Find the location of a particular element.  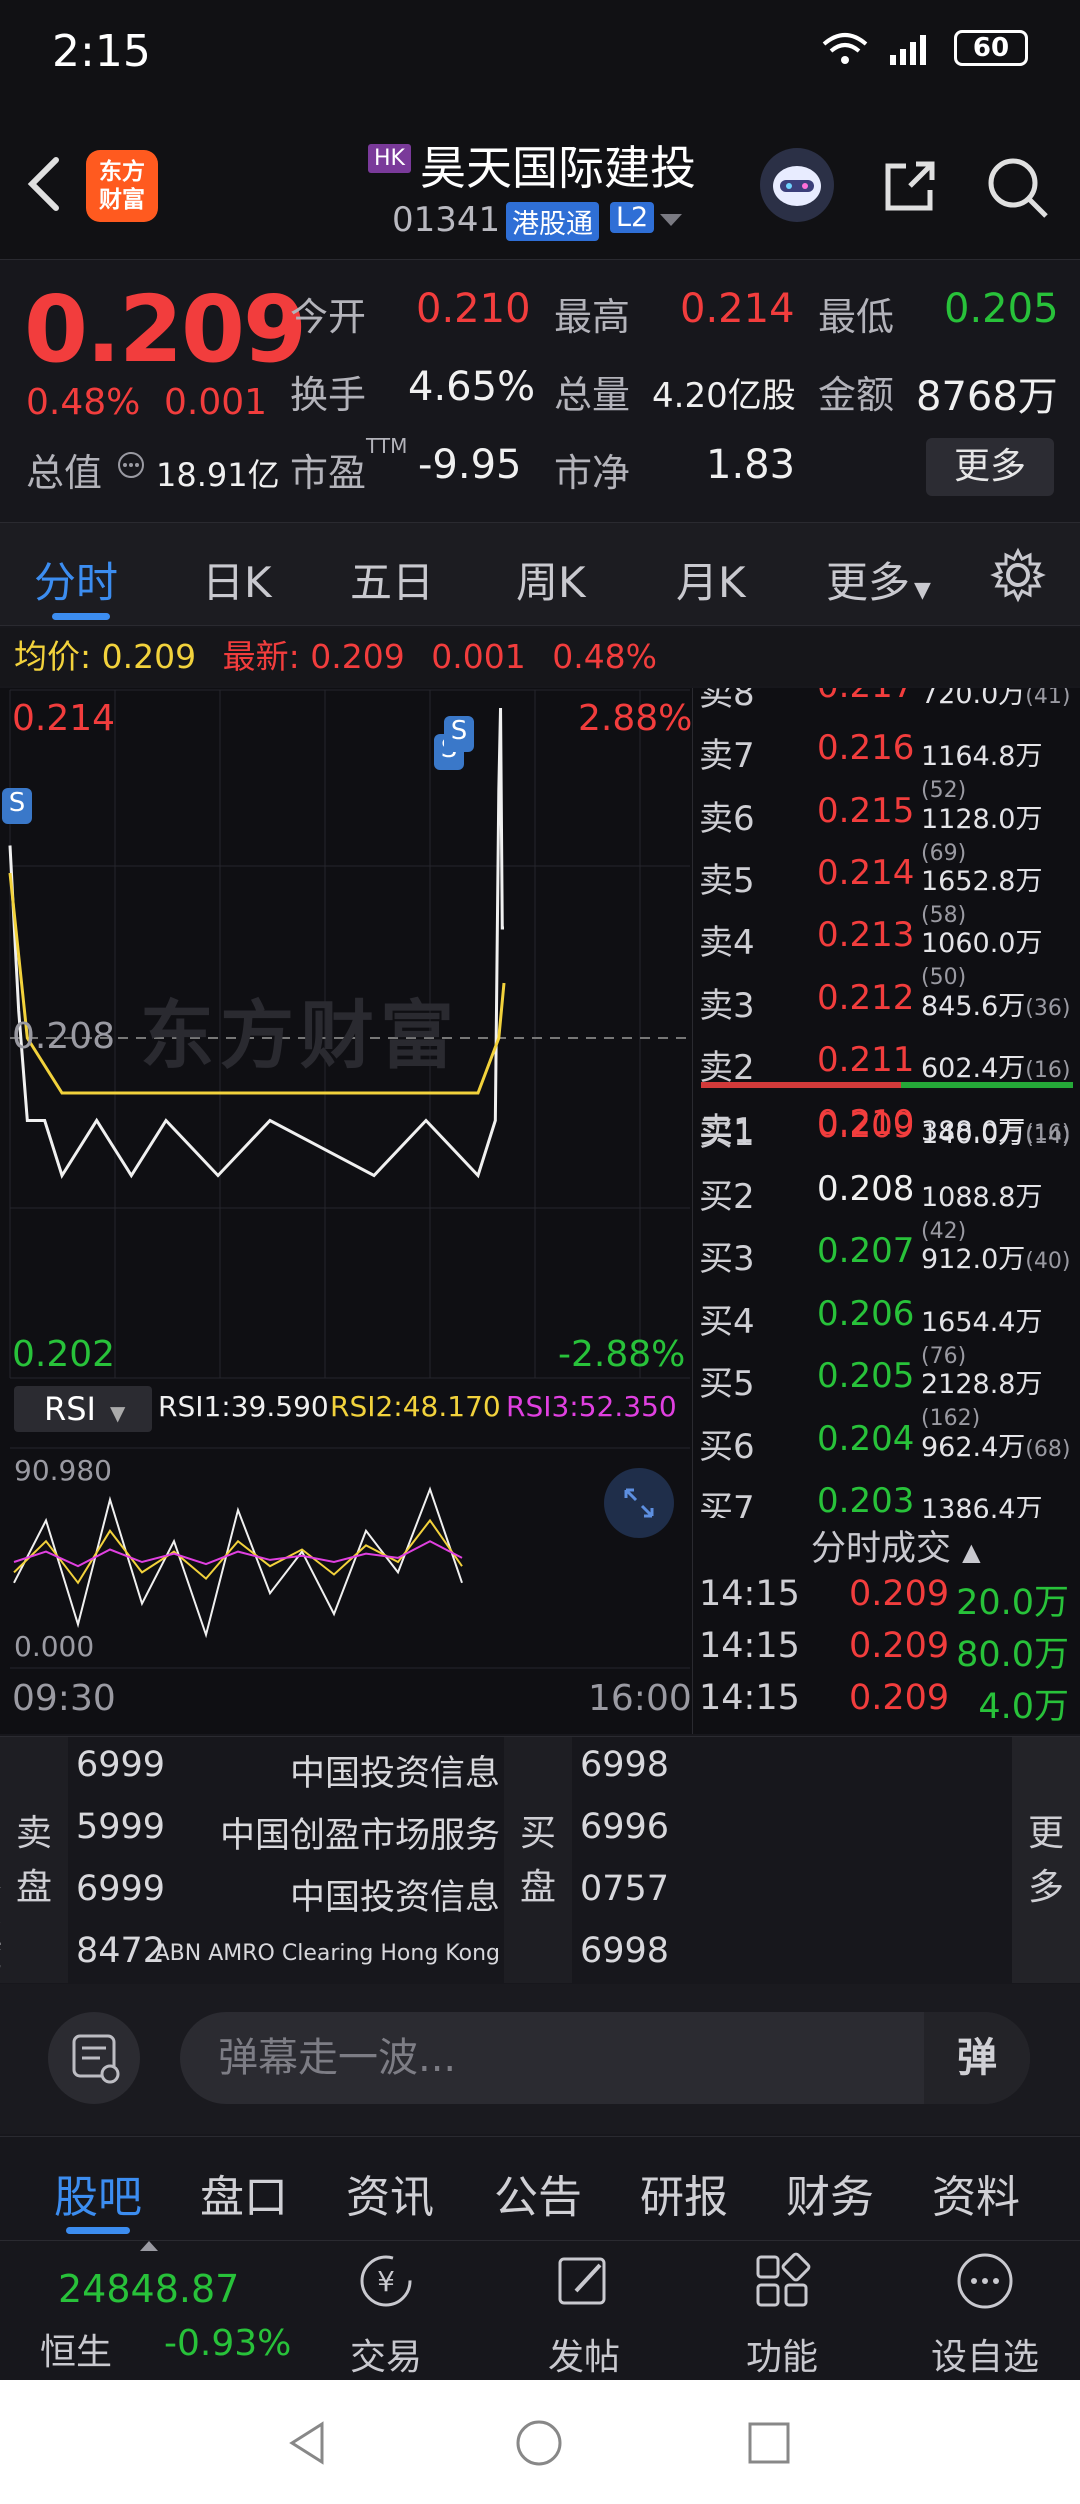

bottom-tab-3: 公告 is located at coordinates (538, 2193).